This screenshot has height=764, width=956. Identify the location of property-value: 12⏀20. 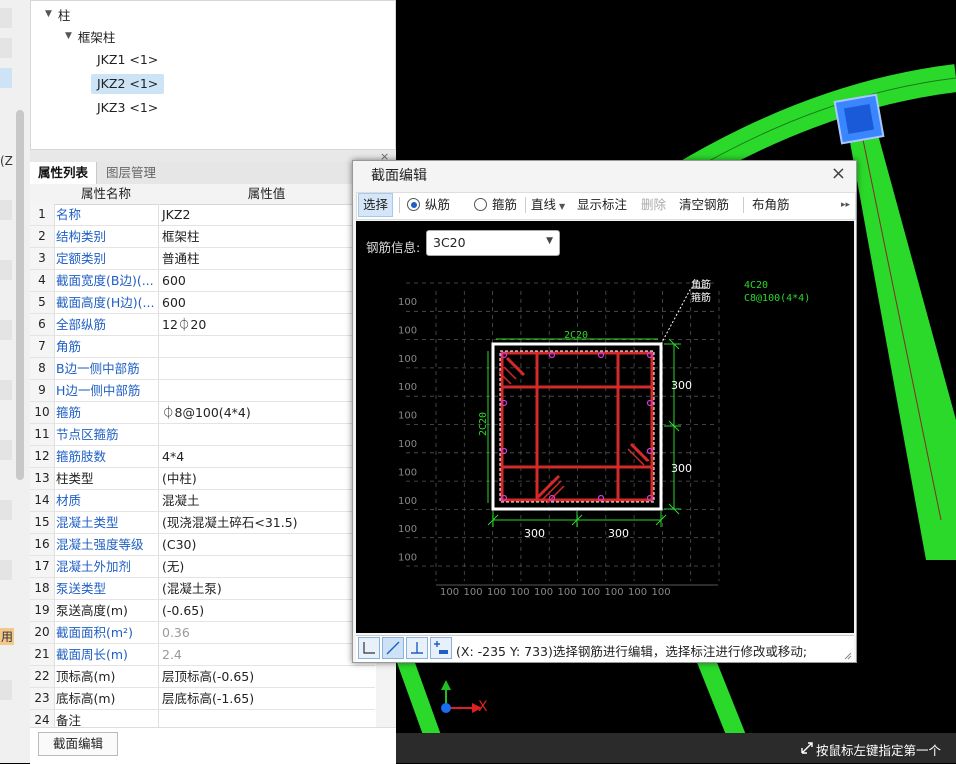
(267, 324).